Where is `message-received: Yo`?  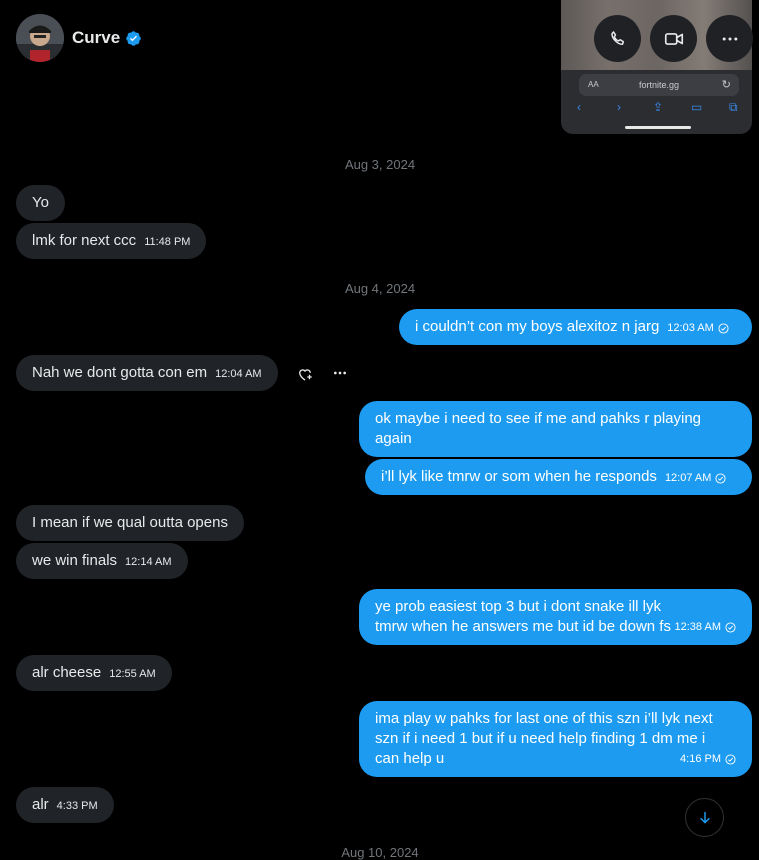
message-received: Yo is located at coordinates (40, 203).